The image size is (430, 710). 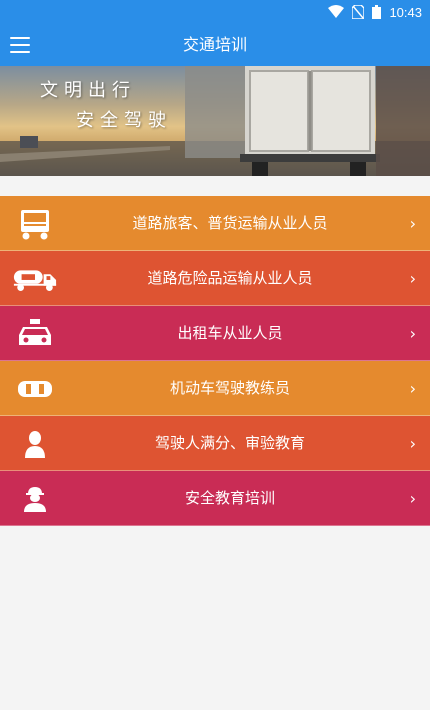 What do you see at coordinates (405, 12) in the screenshot?
I see `status-time: 10:43` at bounding box center [405, 12].